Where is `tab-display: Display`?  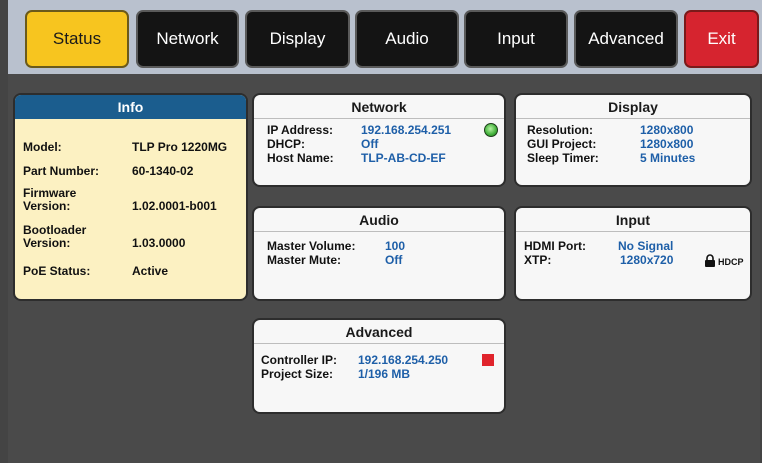 tab-display: Display is located at coordinates (297, 39).